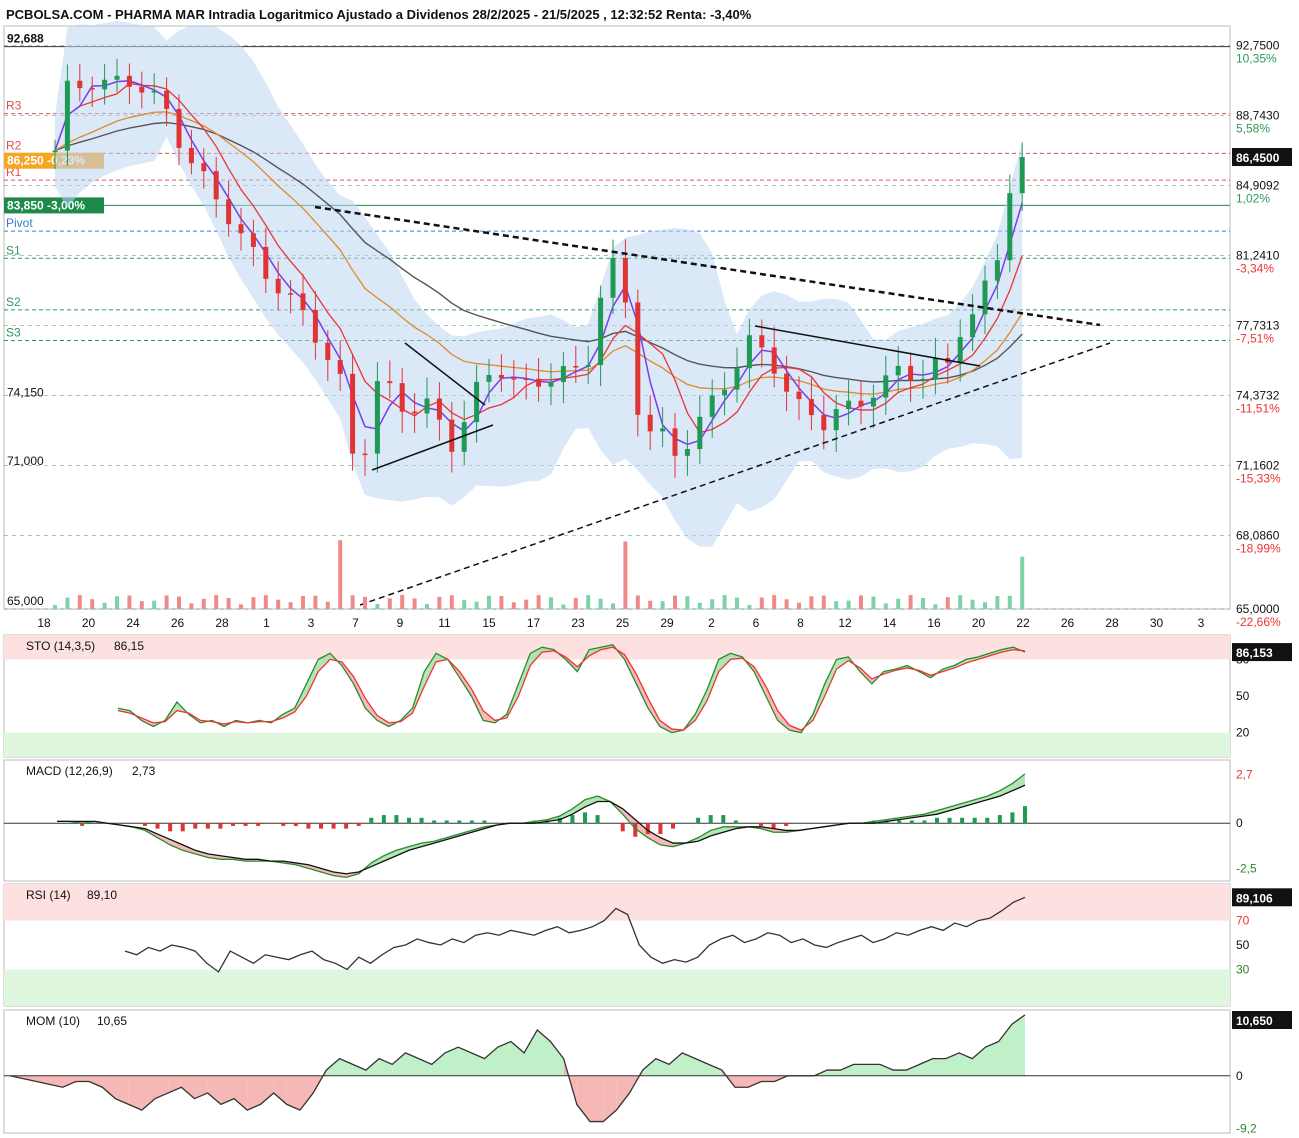 The width and height of the screenshot is (1299, 1138). I want to click on x-tick-label: 2, so click(711, 623).